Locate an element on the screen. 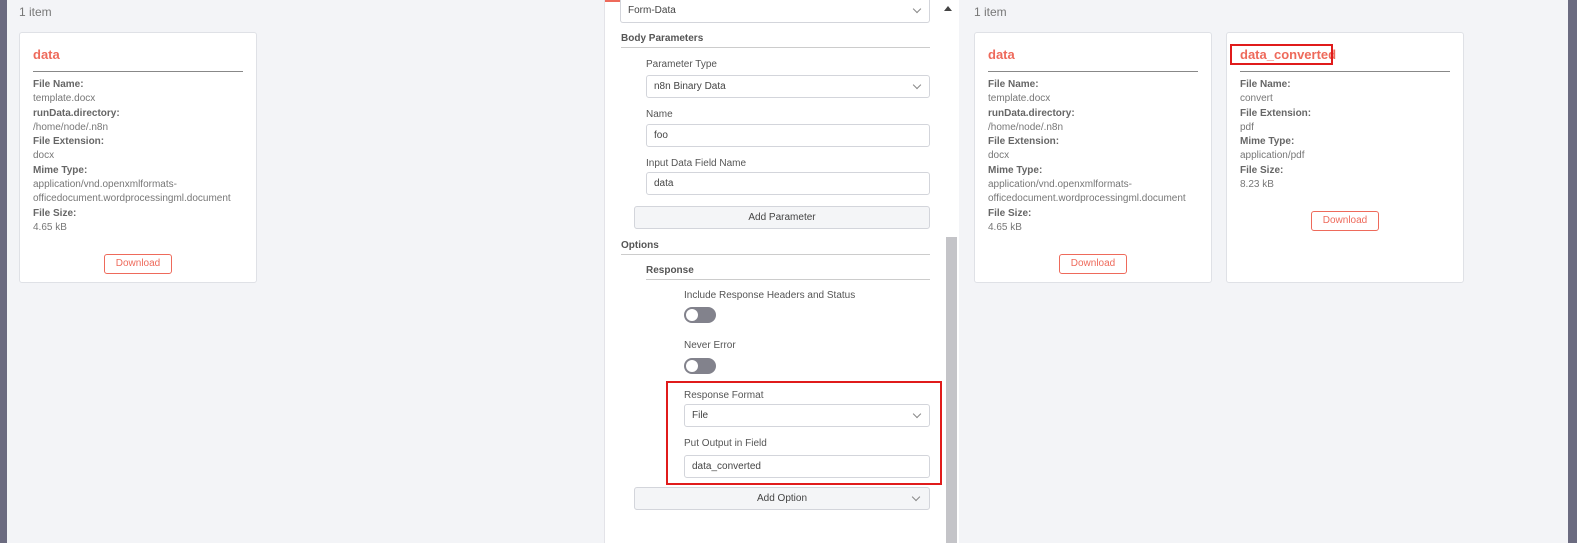 The width and height of the screenshot is (1577, 543). left-edge is located at coordinates (3, 271).